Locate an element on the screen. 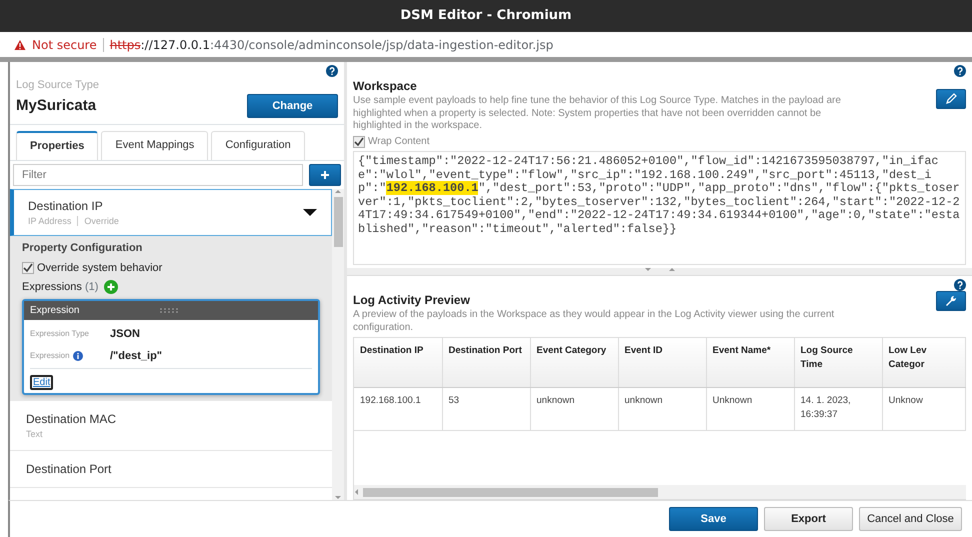 Image resolution: width=972 pixels, height=537 pixels. card-header: Expression is located at coordinates (171, 310).